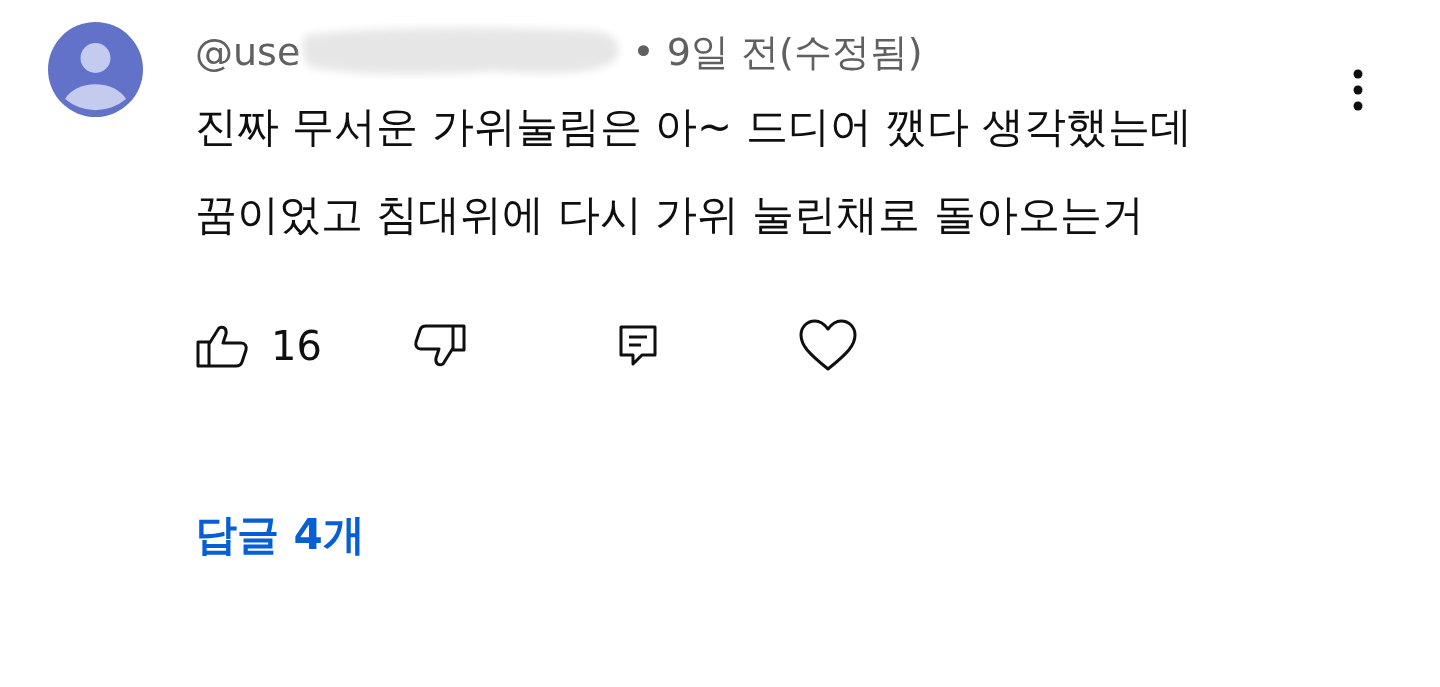 The height and width of the screenshot is (687, 1440). What do you see at coordinates (694, 171) in the screenshot?
I see `comment-text: 진짜 무서운 가위눌림은 아~ 드디어 깼다 생각했는데 꿈이었고 침대위에 다시 가위 눌린채로 돌아오는거` at bounding box center [694, 171].